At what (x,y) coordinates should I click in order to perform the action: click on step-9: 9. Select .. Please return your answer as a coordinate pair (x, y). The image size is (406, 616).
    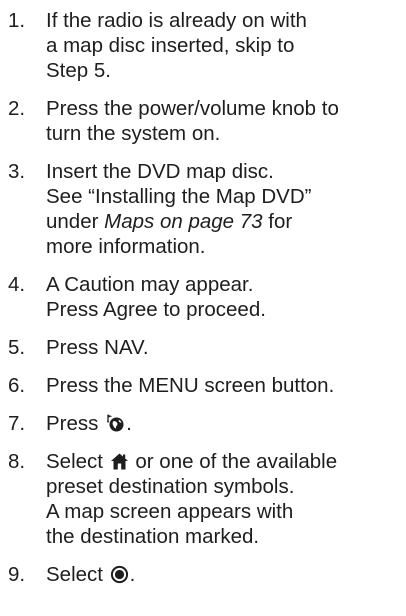
    Looking at the image, I should click on (207, 574).